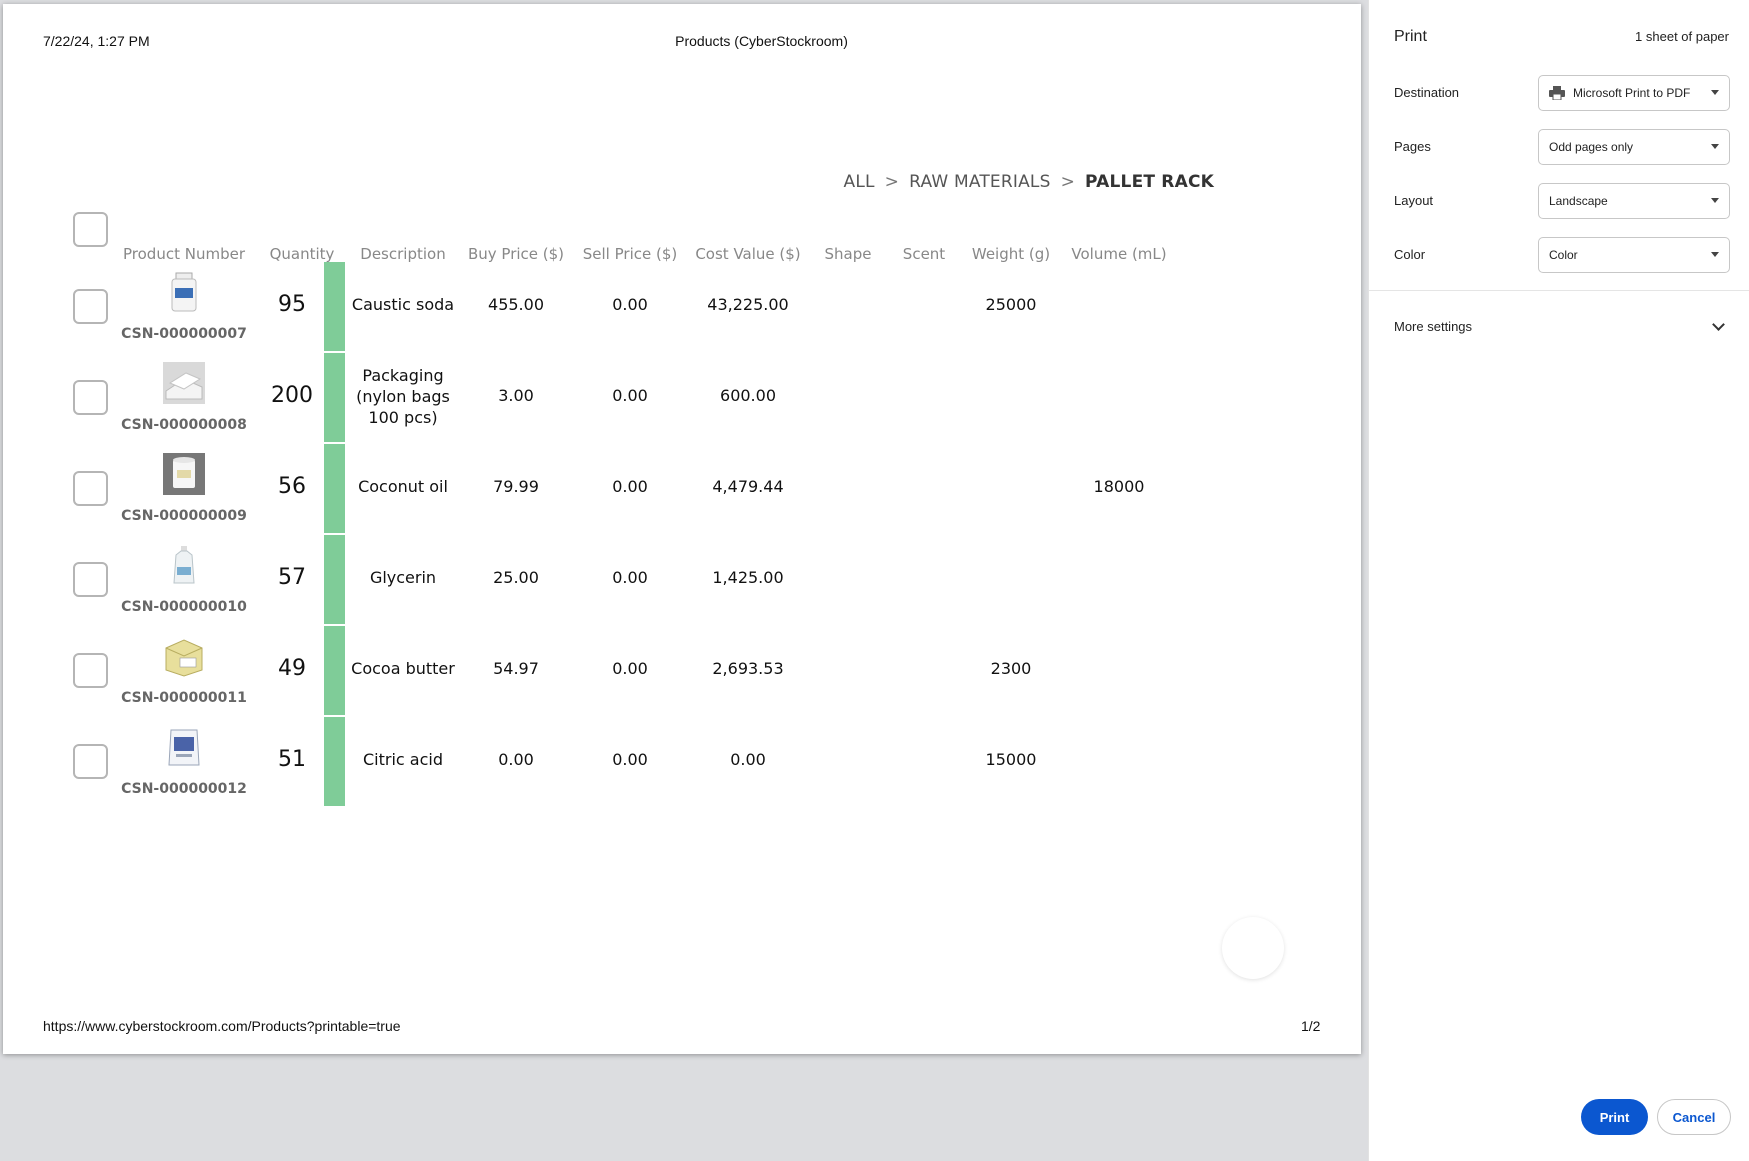 This screenshot has height=1161, width=1749. I want to click on page-header-title: Products (CyberStockroom), so click(761, 41).